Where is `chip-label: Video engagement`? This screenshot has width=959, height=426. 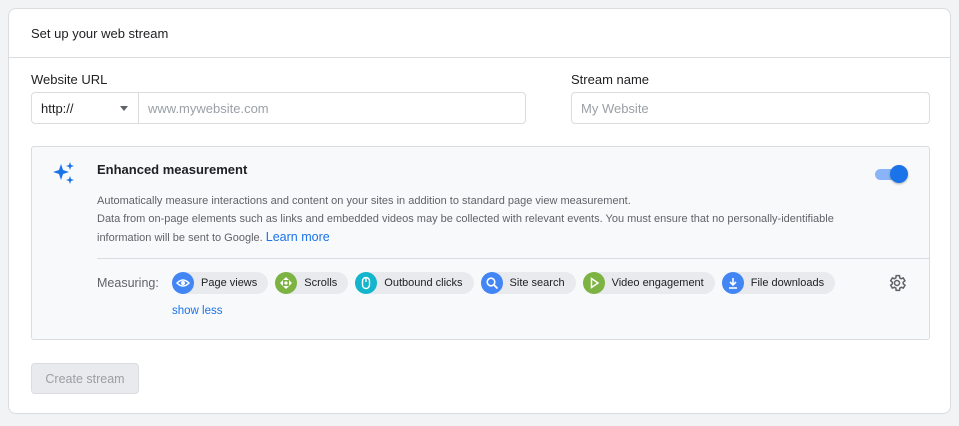 chip-label: Video engagement is located at coordinates (657, 283).